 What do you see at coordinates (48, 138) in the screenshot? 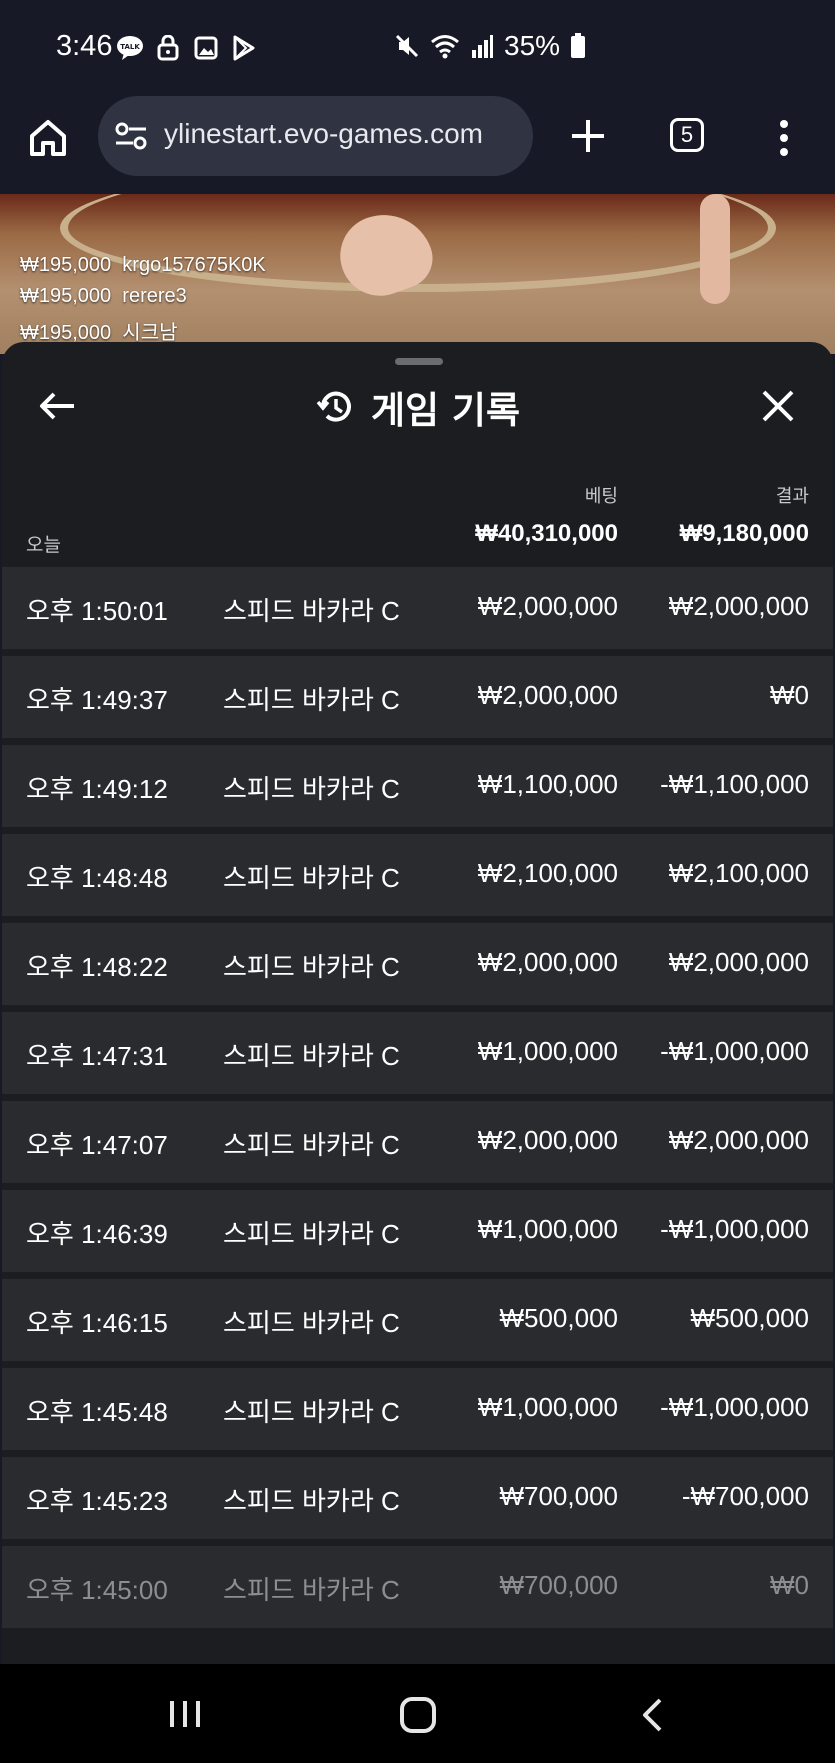
I see `home-icon` at bounding box center [48, 138].